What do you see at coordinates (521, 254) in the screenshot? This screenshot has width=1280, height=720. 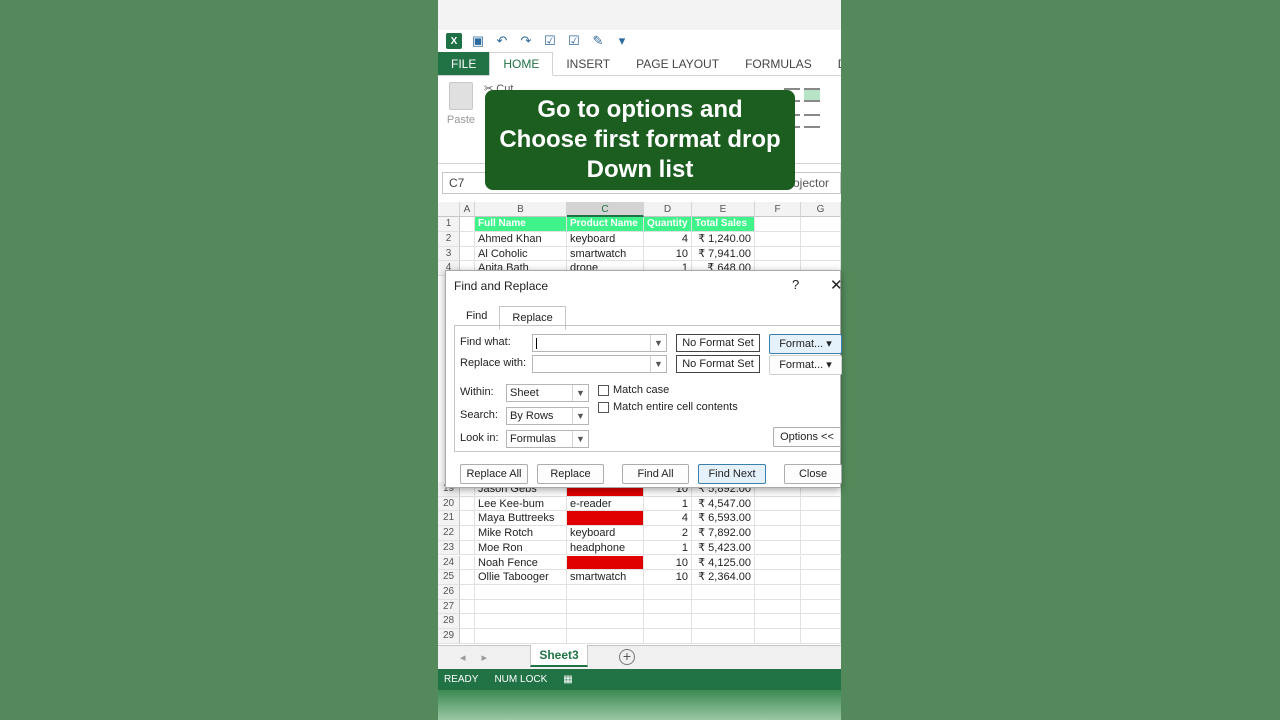 I see `cell-name: Al Coholic` at bounding box center [521, 254].